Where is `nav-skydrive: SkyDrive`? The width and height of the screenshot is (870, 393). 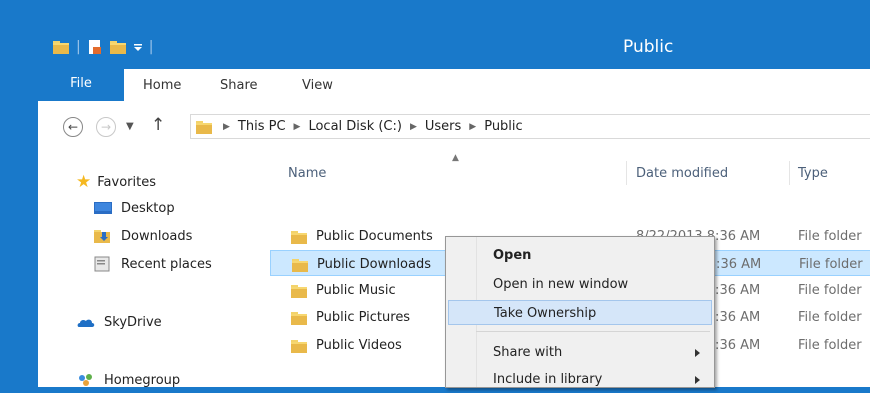
nav-skydrive: SkyDrive is located at coordinates (119, 322).